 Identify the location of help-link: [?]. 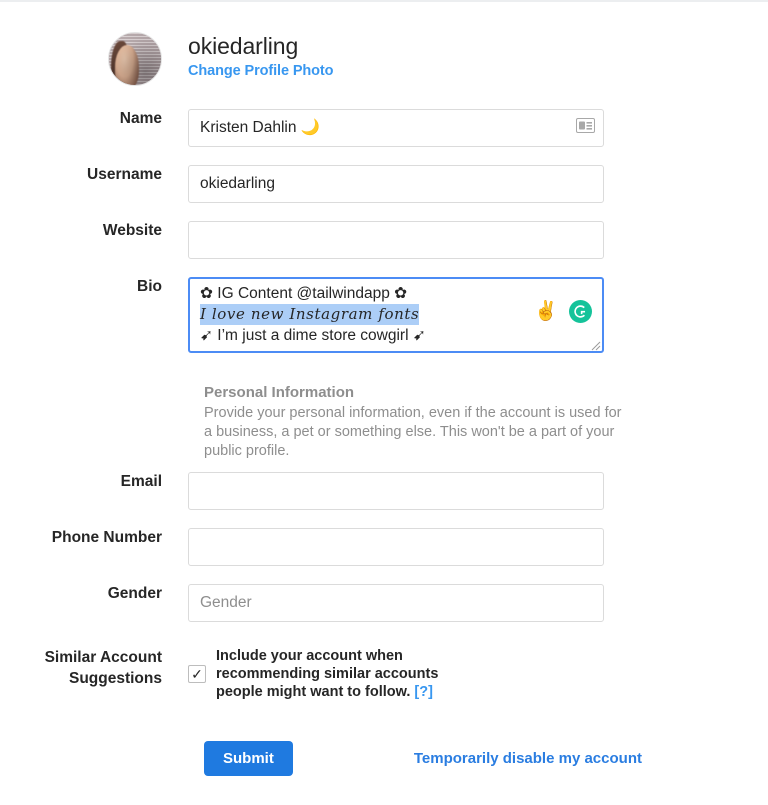
(423, 692).